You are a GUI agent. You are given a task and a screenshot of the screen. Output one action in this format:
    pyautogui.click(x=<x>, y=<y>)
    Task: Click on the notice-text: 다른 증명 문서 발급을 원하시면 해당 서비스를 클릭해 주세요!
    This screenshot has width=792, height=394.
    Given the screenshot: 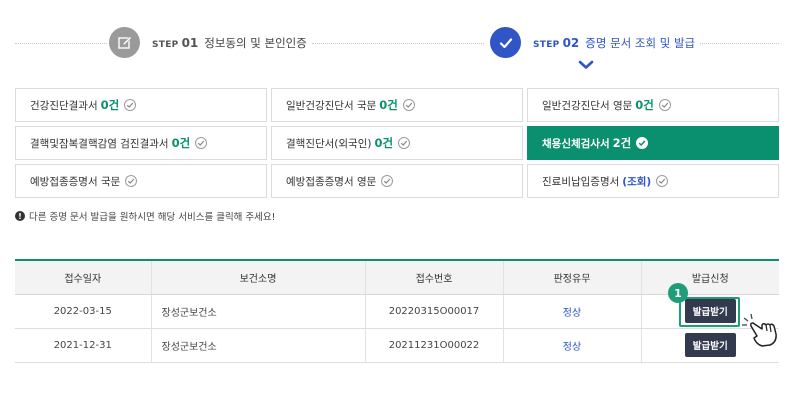 What is the action you would take?
    pyautogui.click(x=152, y=217)
    